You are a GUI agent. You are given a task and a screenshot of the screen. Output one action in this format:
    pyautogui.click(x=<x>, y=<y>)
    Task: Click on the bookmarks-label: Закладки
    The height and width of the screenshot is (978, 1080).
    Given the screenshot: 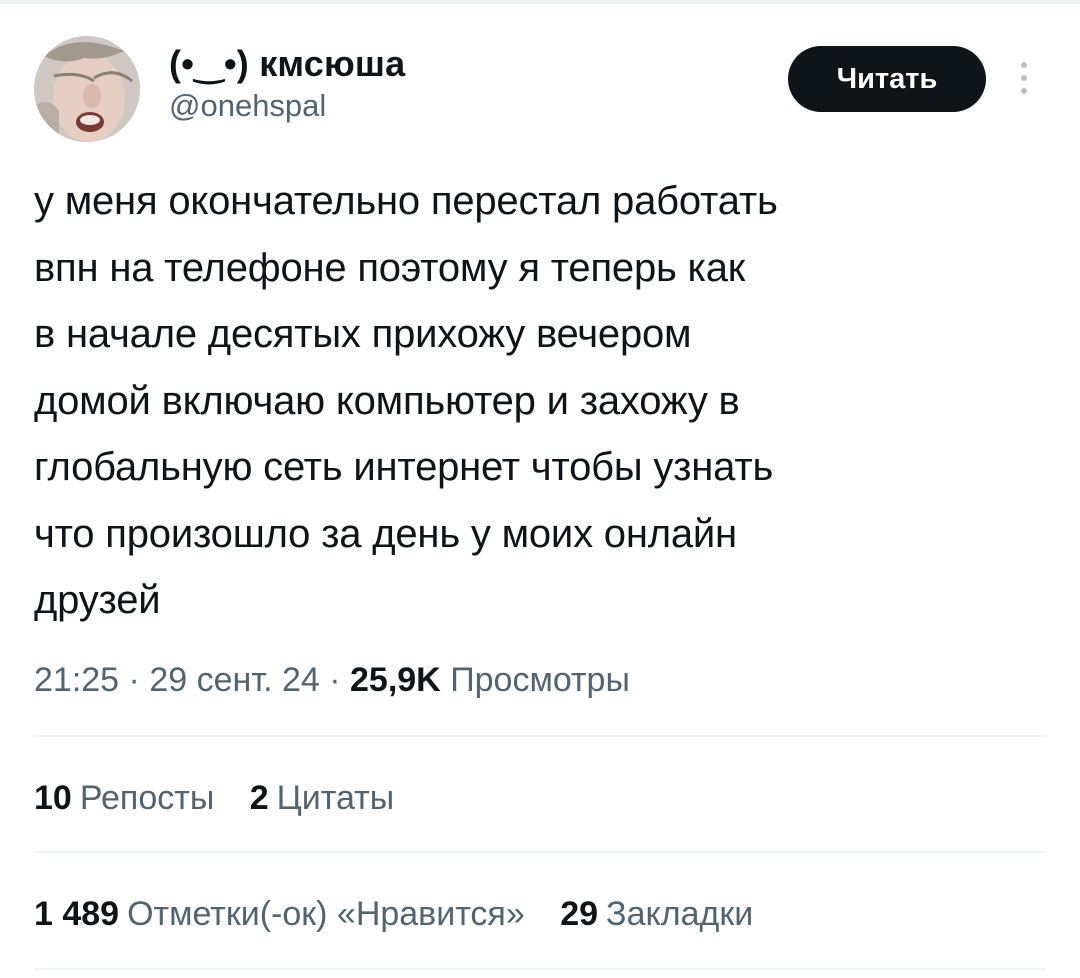 What is the action you would take?
    pyautogui.click(x=680, y=914)
    